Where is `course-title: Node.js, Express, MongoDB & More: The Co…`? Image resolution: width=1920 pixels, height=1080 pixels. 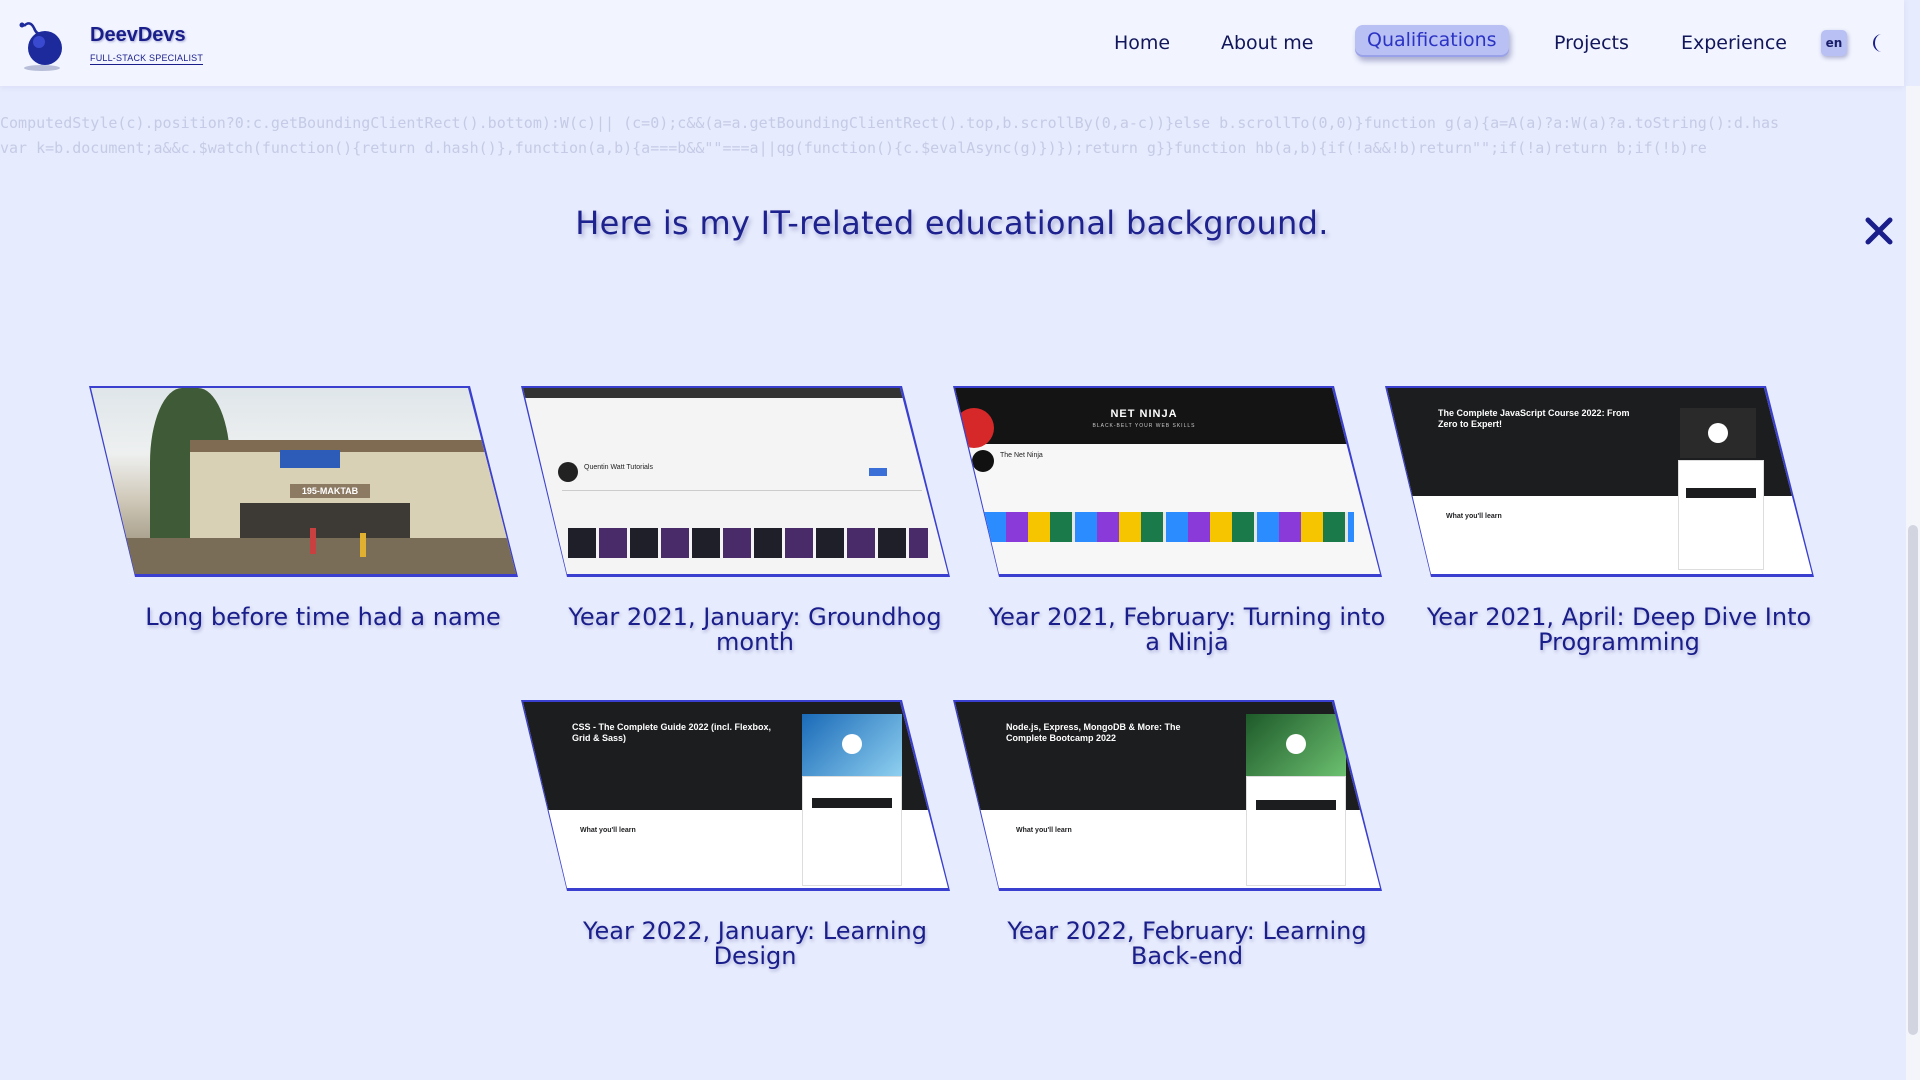 course-title: Node.js, Express, MongoDB & More: The Co… is located at coordinates (1093, 732).